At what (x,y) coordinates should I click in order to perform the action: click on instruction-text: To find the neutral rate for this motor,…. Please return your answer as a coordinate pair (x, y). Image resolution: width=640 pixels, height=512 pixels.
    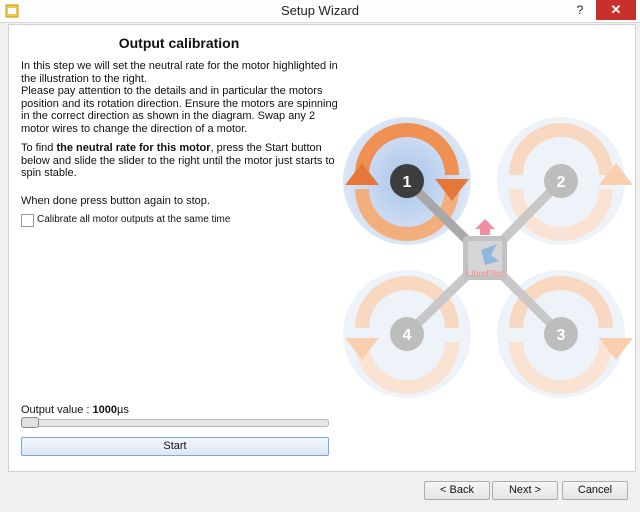
    Looking at the image, I should click on (180, 161).